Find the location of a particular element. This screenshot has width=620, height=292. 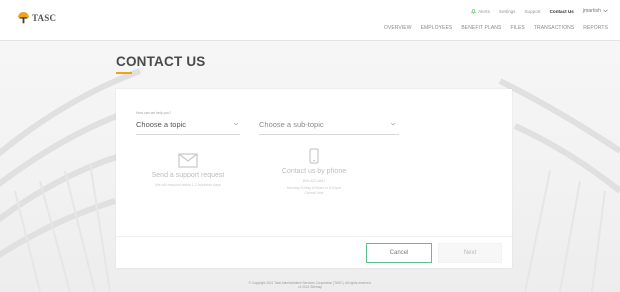

subtopic-value: Choose a sub-topic is located at coordinates (291, 124).